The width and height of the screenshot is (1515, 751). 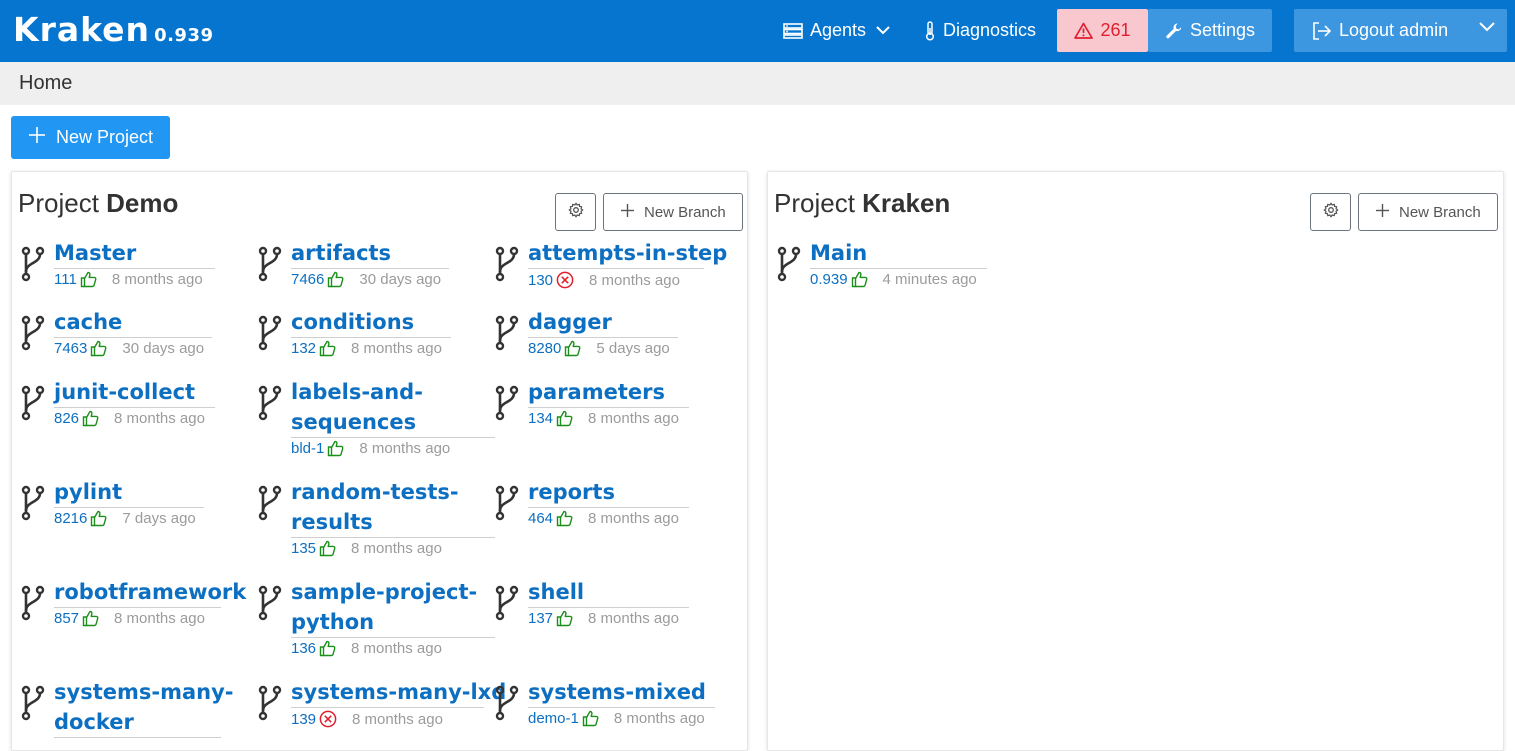 What do you see at coordinates (129, 492) in the screenshot?
I see `branch-name-link: pylint` at bounding box center [129, 492].